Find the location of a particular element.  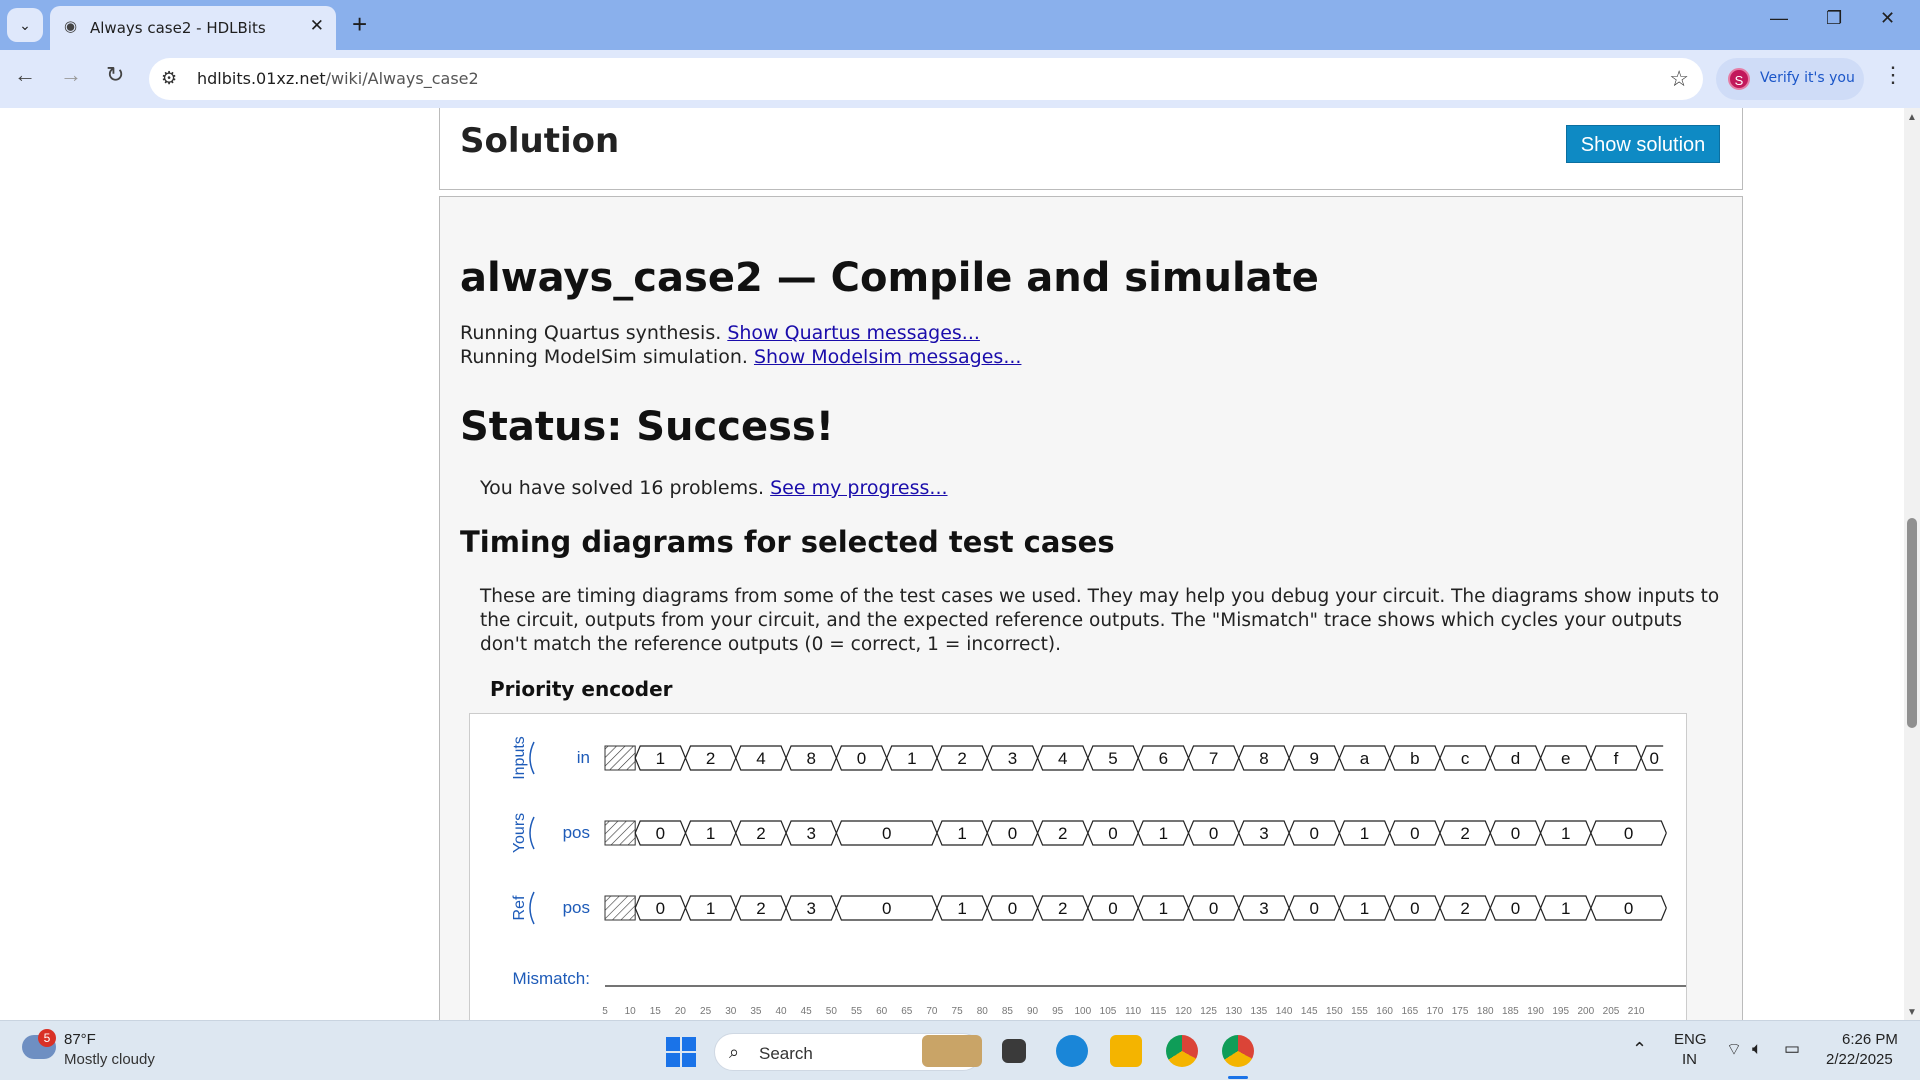

file-explorer-icon is located at coordinates (1126, 1051).